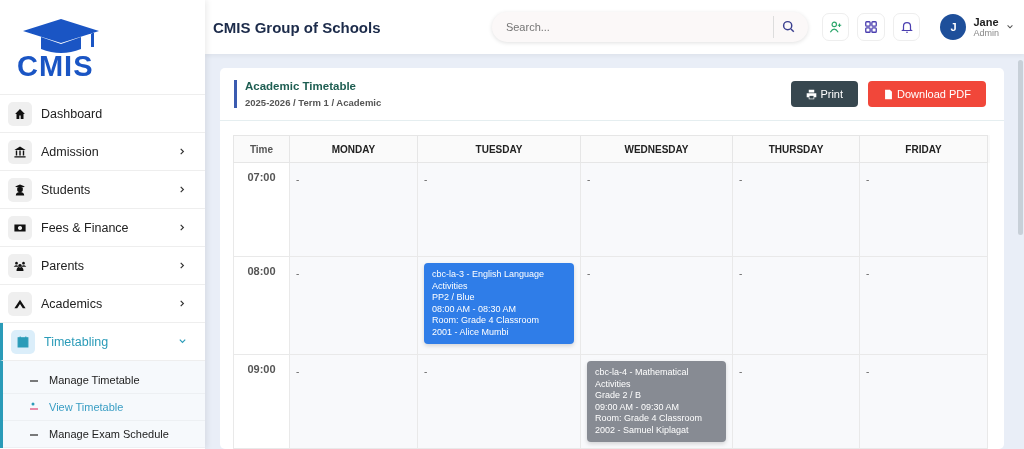  Describe the element at coordinates (102, 266) in the screenshot. I see `nav-item: Parents` at that location.